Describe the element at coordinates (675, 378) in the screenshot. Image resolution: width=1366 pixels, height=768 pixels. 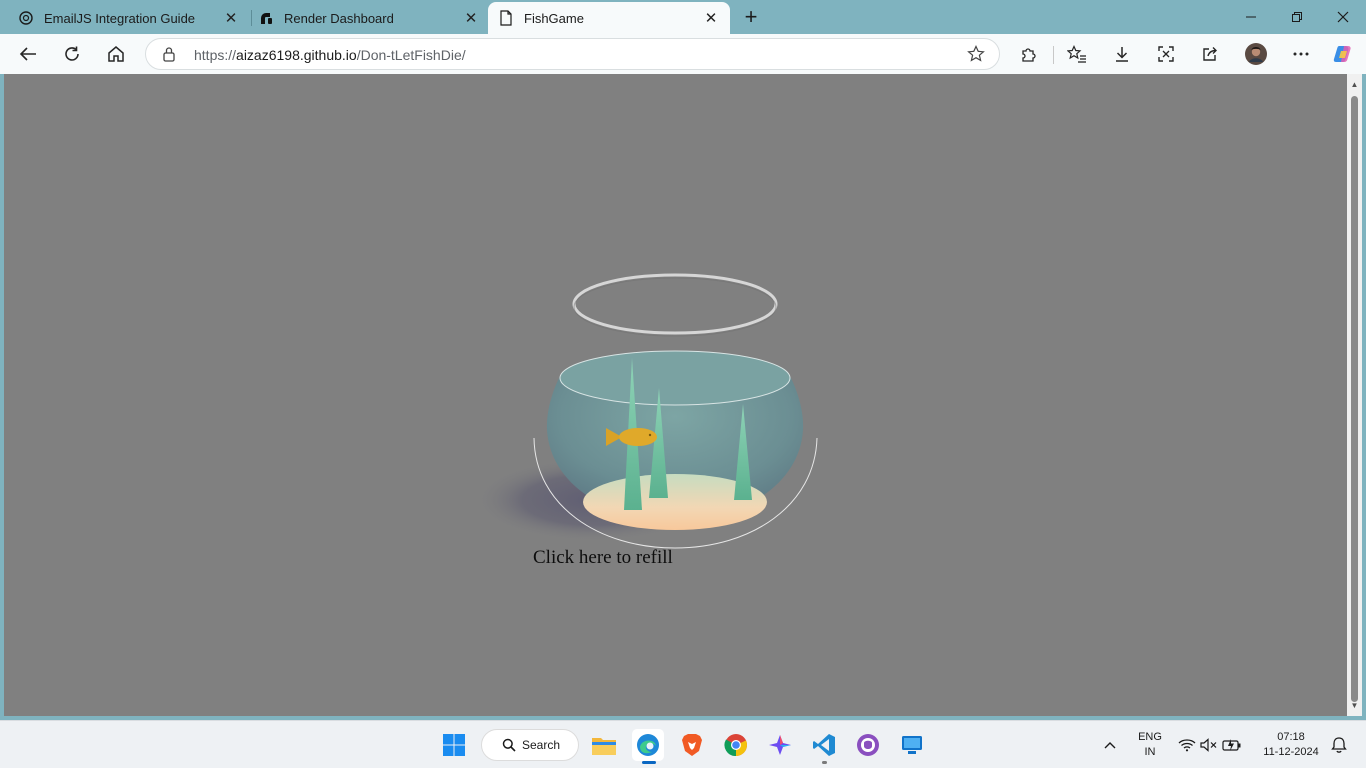
I see `water-surface` at that location.